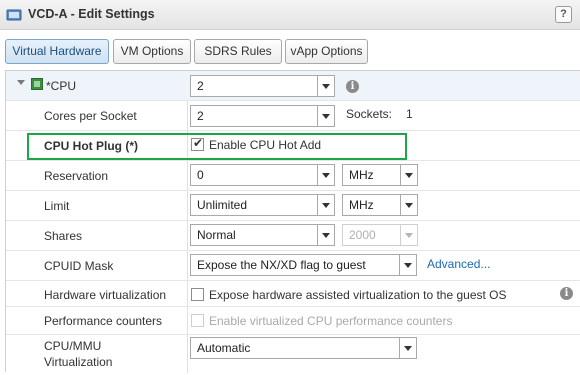 The width and height of the screenshot is (580, 375). What do you see at coordinates (303, 348) in the screenshot?
I see `cpu-mmu-combo: Automatic` at bounding box center [303, 348].